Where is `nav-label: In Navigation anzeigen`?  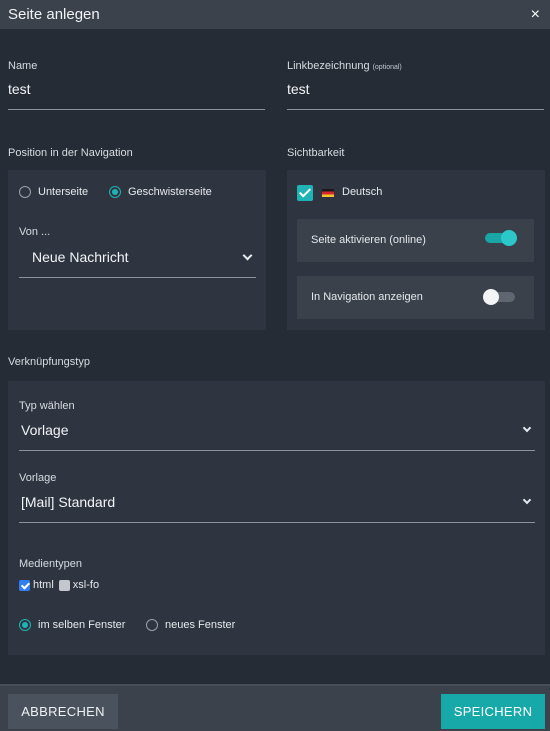
nav-label: In Navigation anzeigen is located at coordinates (367, 297).